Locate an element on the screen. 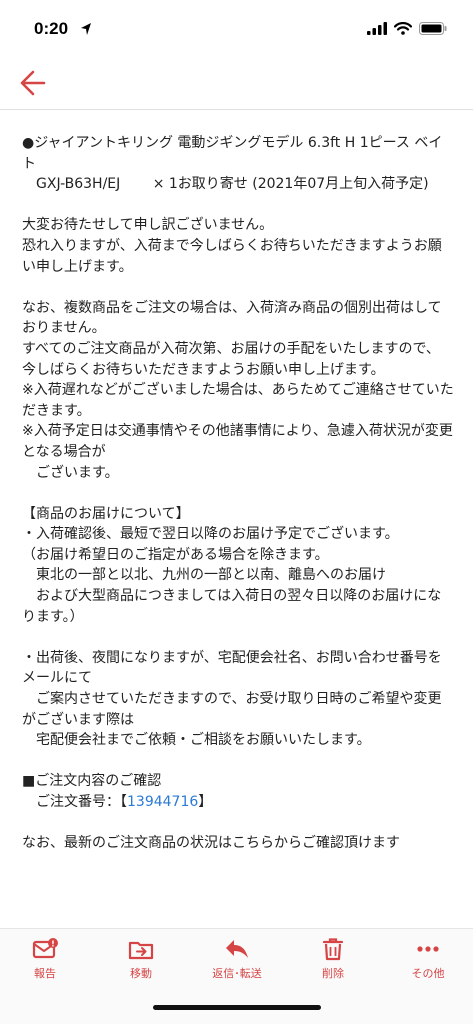 This screenshot has width=473, height=1024. more-button: その他 is located at coordinates (428, 959).